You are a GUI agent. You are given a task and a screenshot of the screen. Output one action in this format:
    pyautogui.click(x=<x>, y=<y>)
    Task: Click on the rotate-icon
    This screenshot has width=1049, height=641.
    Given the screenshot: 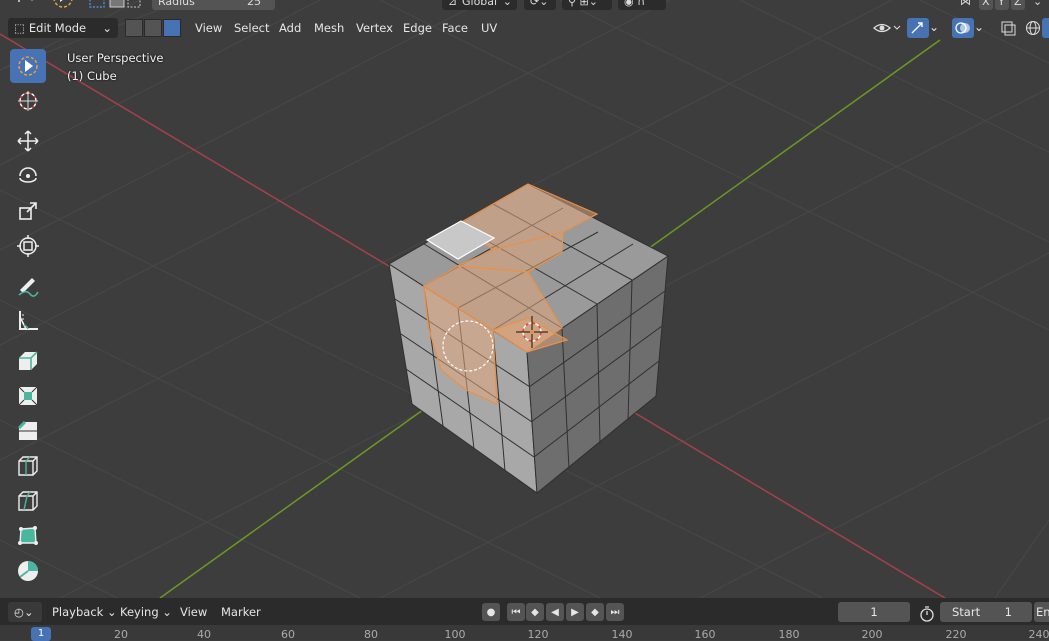 What is the action you would take?
    pyautogui.click(x=28, y=176)
    